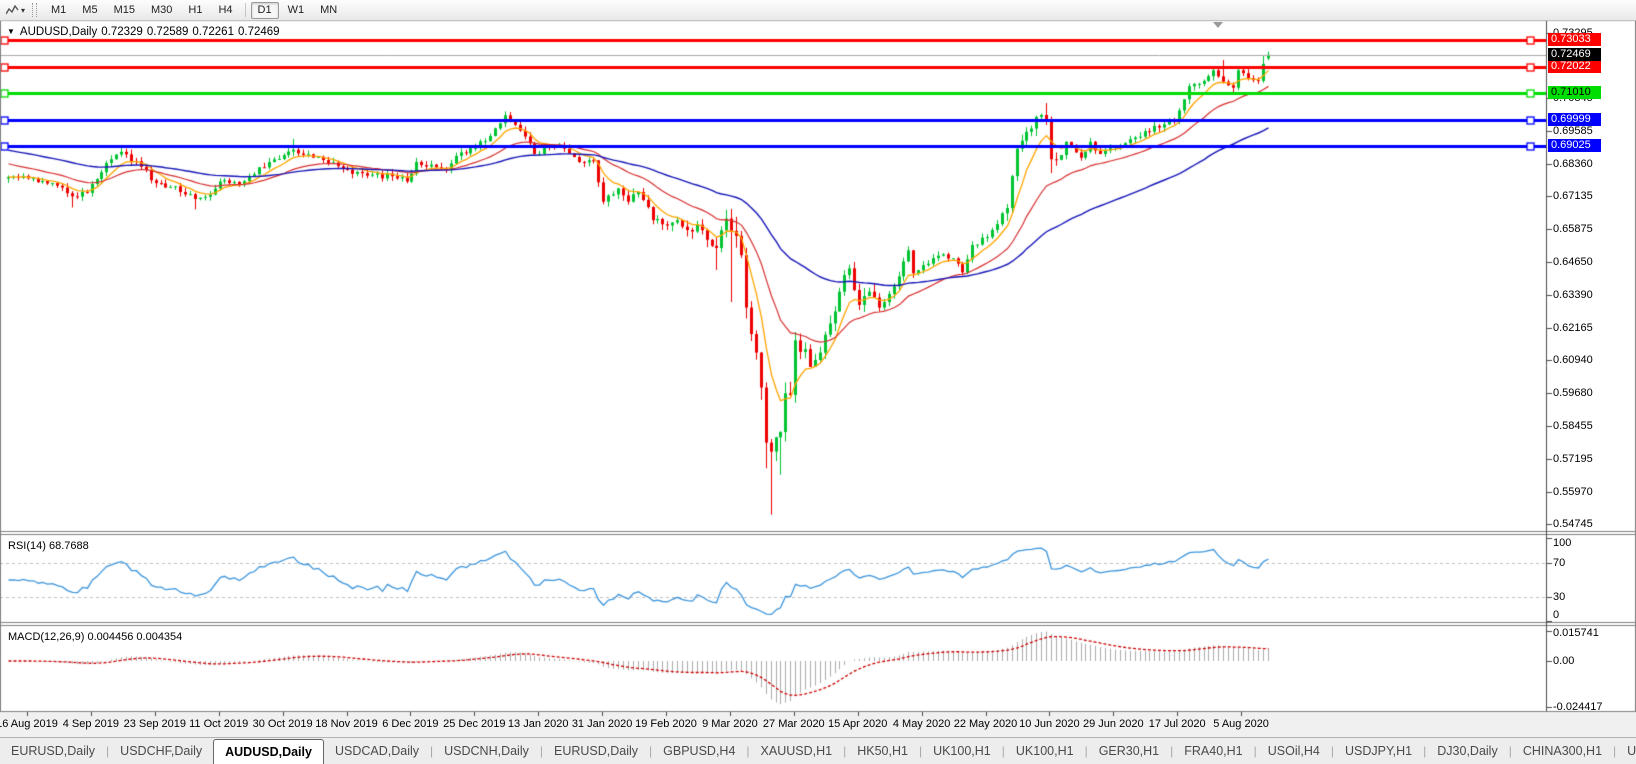 The width and height of the screenshot is (1636, 764). I want to click on chart-symbol: AUDUSD,Daily, so click(58, 32).